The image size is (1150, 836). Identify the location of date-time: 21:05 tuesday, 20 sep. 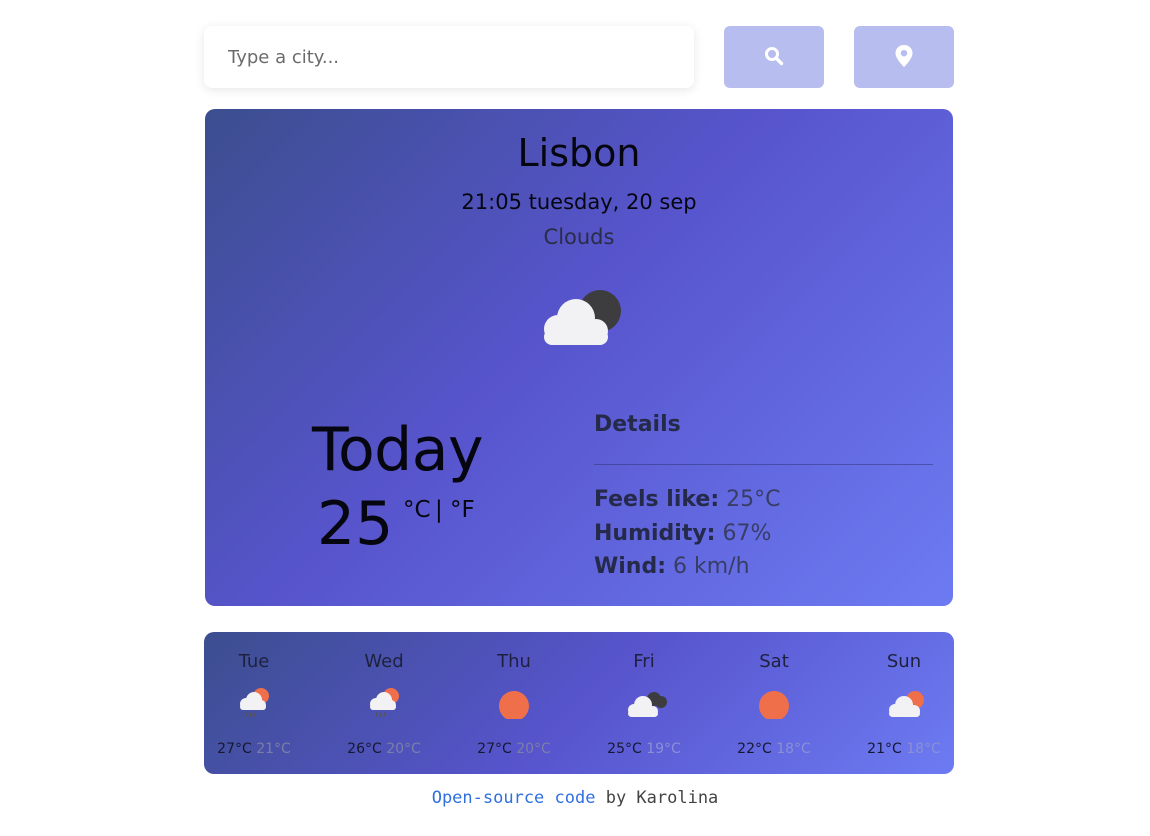
(579, 202).